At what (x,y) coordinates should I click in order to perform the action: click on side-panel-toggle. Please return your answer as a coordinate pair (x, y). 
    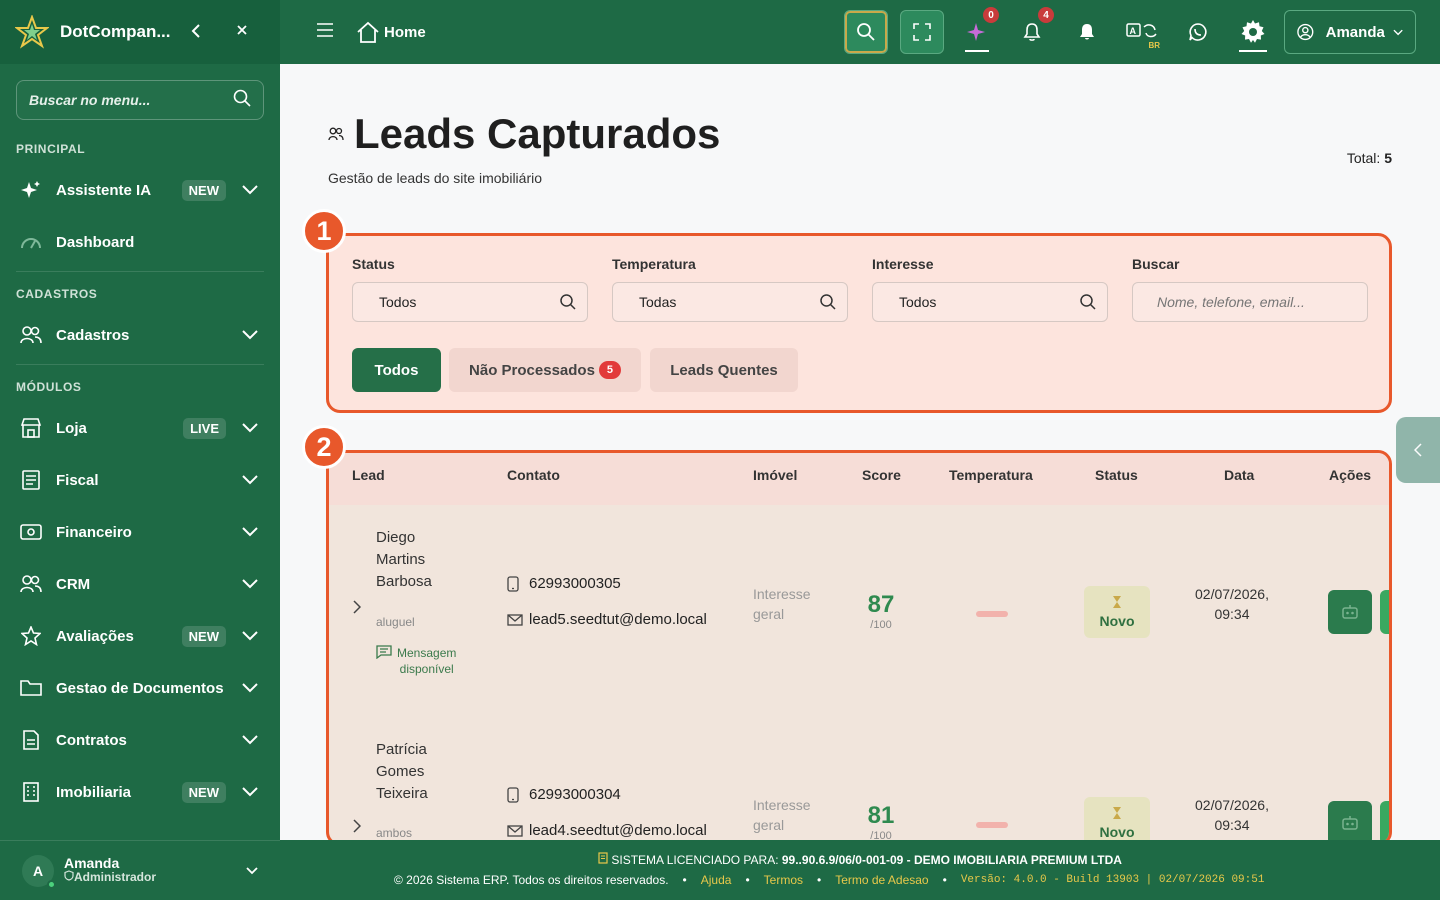
    Looking at the image, I should click on (1418, 450).